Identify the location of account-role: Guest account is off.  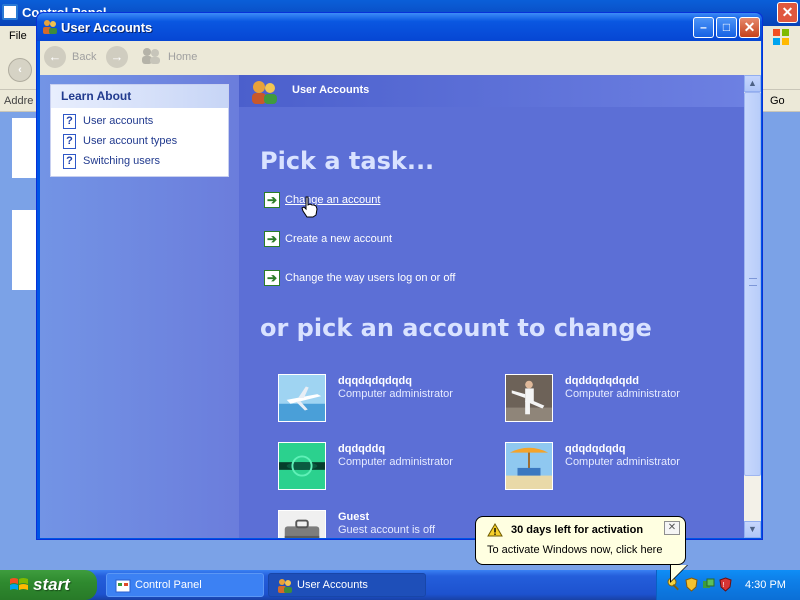
(387, 530).